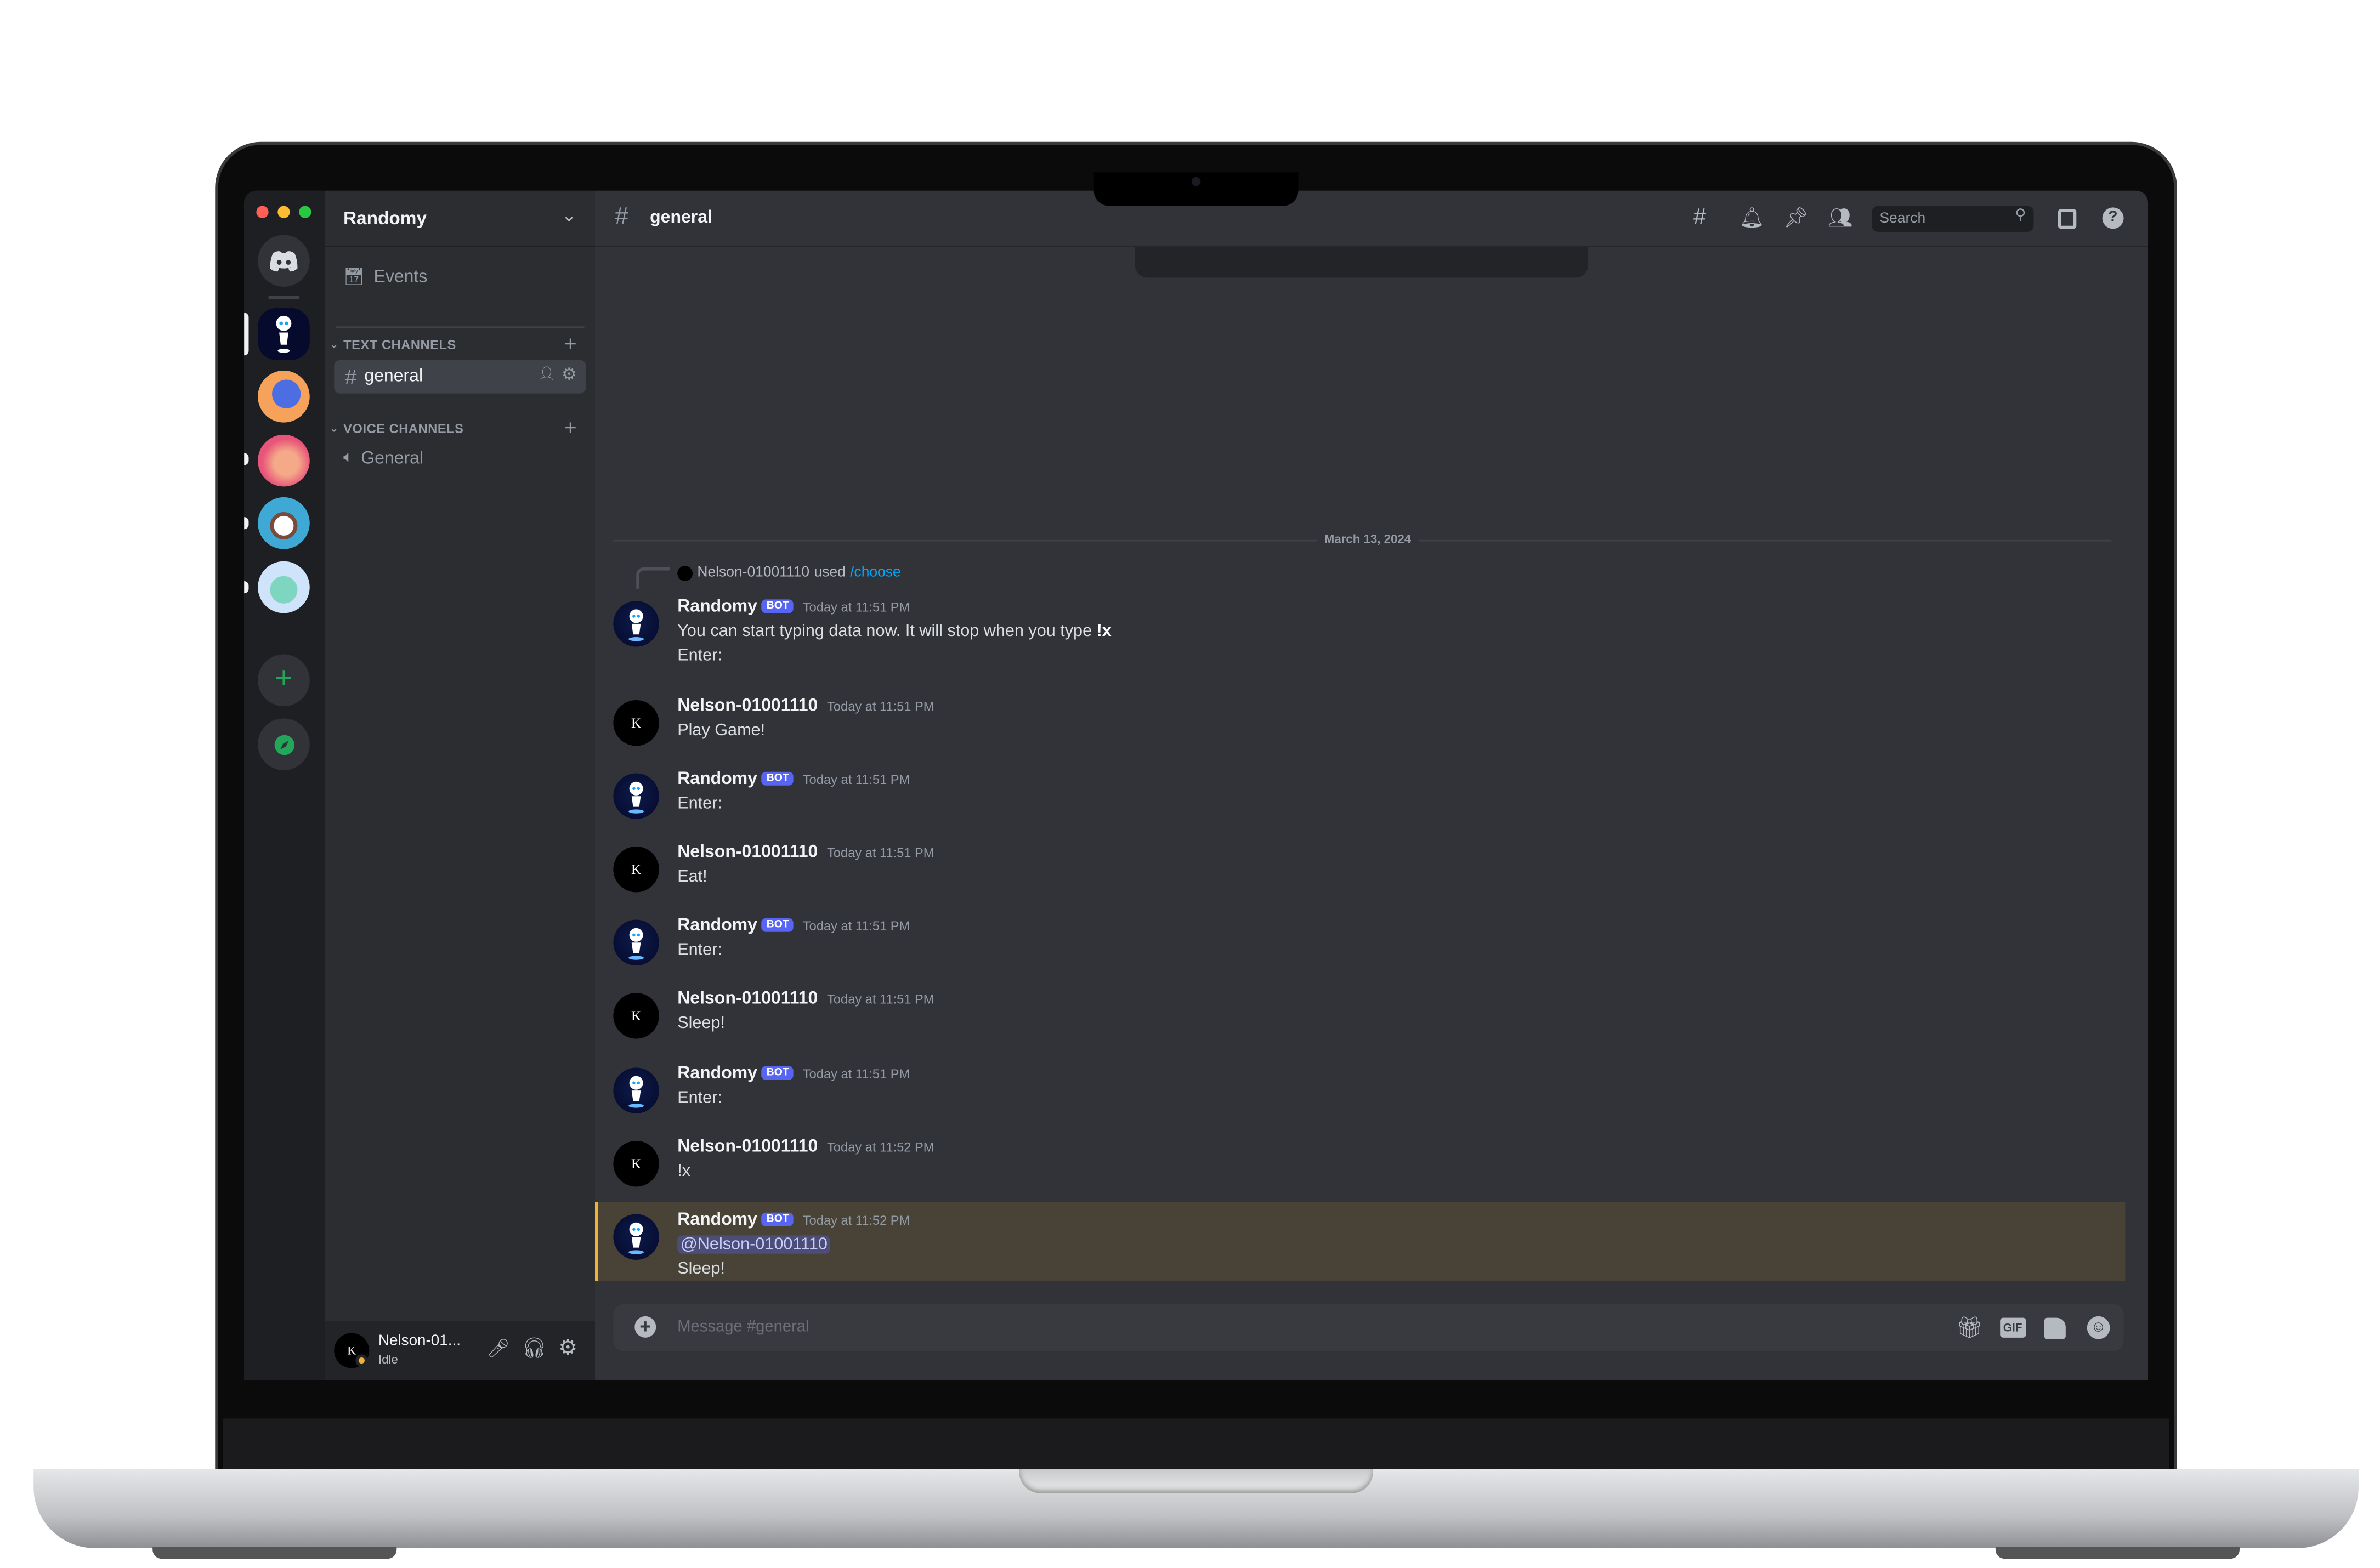 This screenshot has height=1568, width=2380. What do you see at coordinates (284, 785) in the screenshot?
I see `server-rail: +` at bounding box center [284, 785].